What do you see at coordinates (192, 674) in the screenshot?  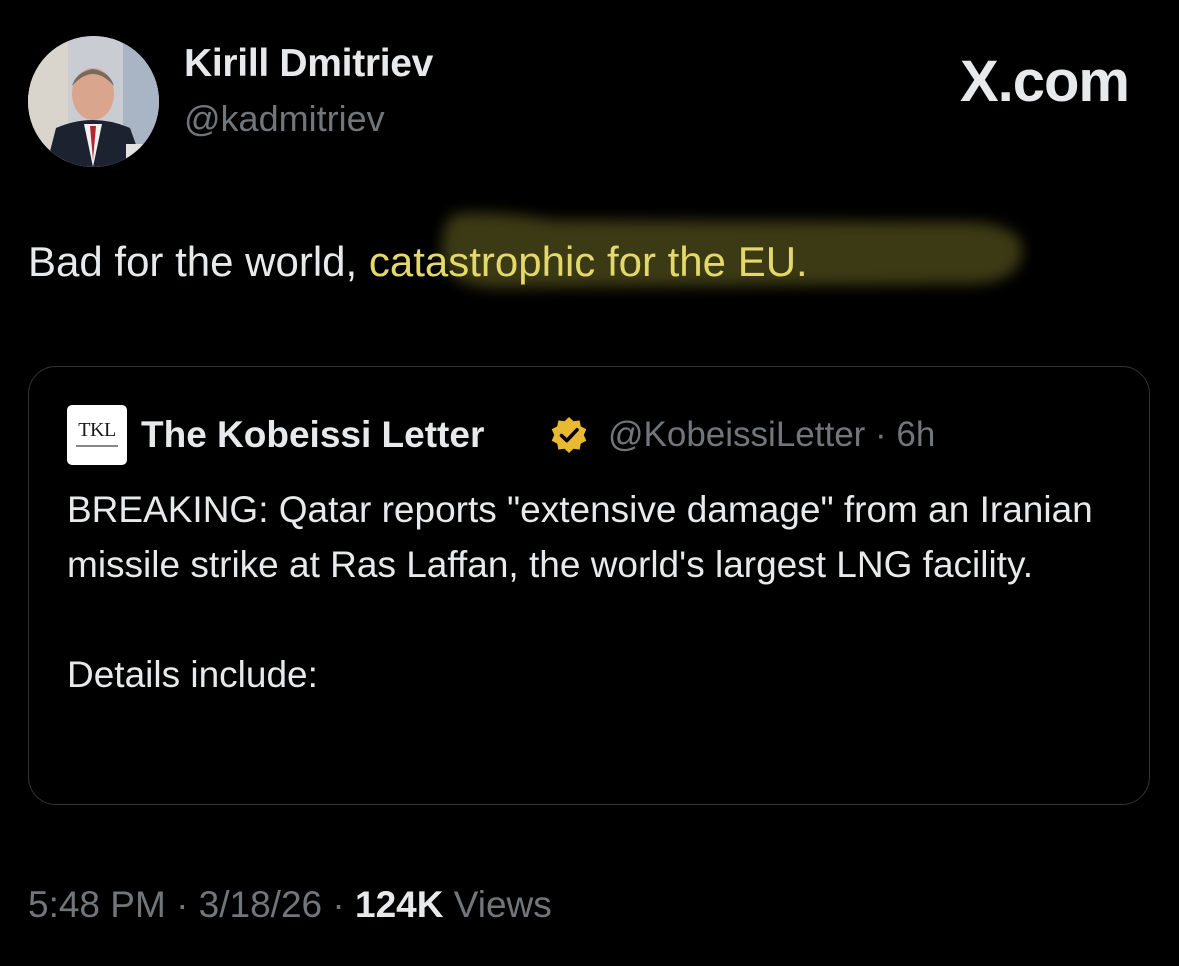 I see `quoted-tweet-paragraph: Details include:` at bounding box center [192, 674].